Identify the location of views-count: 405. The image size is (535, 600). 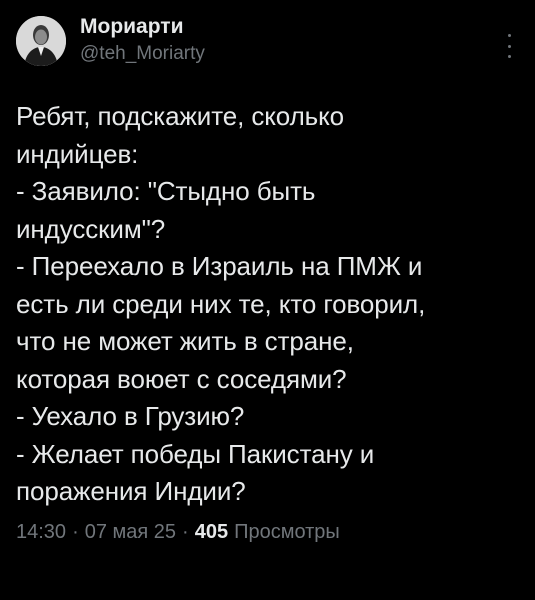
(211, 532).